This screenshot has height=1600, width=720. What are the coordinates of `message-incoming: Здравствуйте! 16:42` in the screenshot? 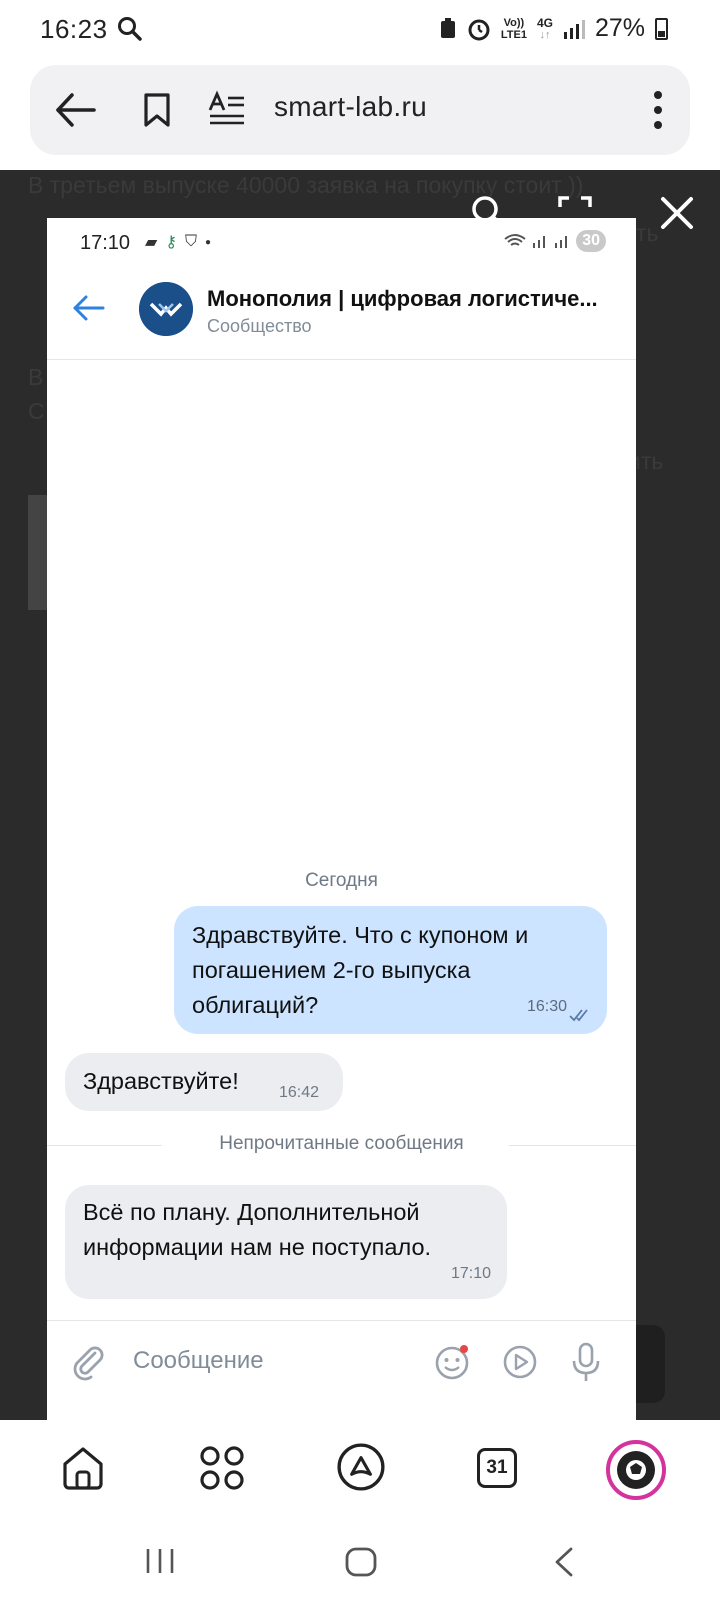 It's located at (204, 1082).